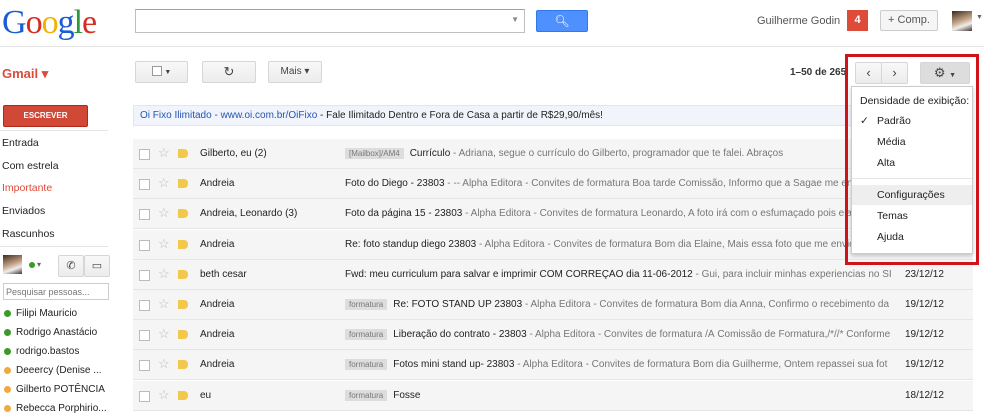  I want to click on email-sender: Andreia, Leonardo (3), so click(249, 214).